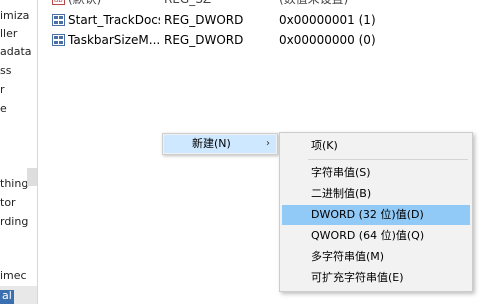 The image size is (497, 304). I want to click on tree-node: ller, so click(18, 34).